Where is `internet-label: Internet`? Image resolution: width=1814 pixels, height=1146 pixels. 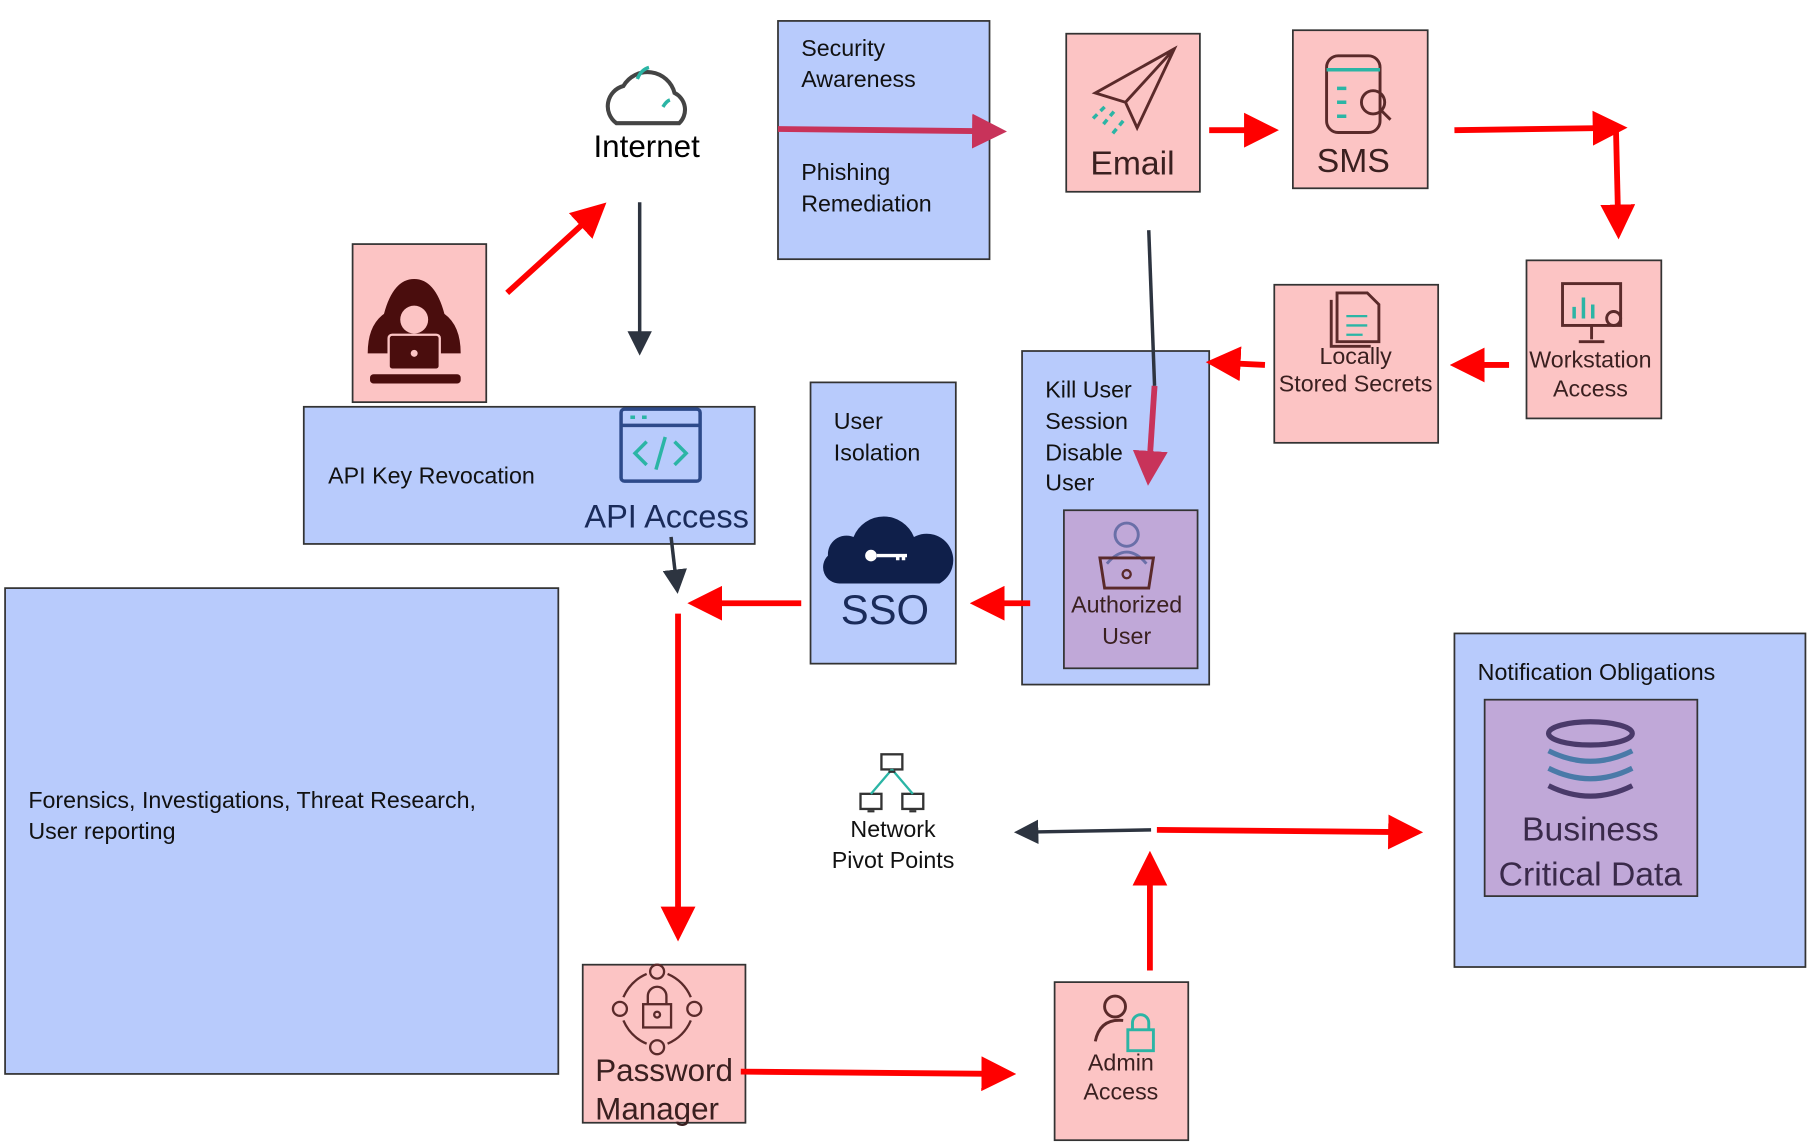
internet-label: Internet is located at coordinates (646, 146).